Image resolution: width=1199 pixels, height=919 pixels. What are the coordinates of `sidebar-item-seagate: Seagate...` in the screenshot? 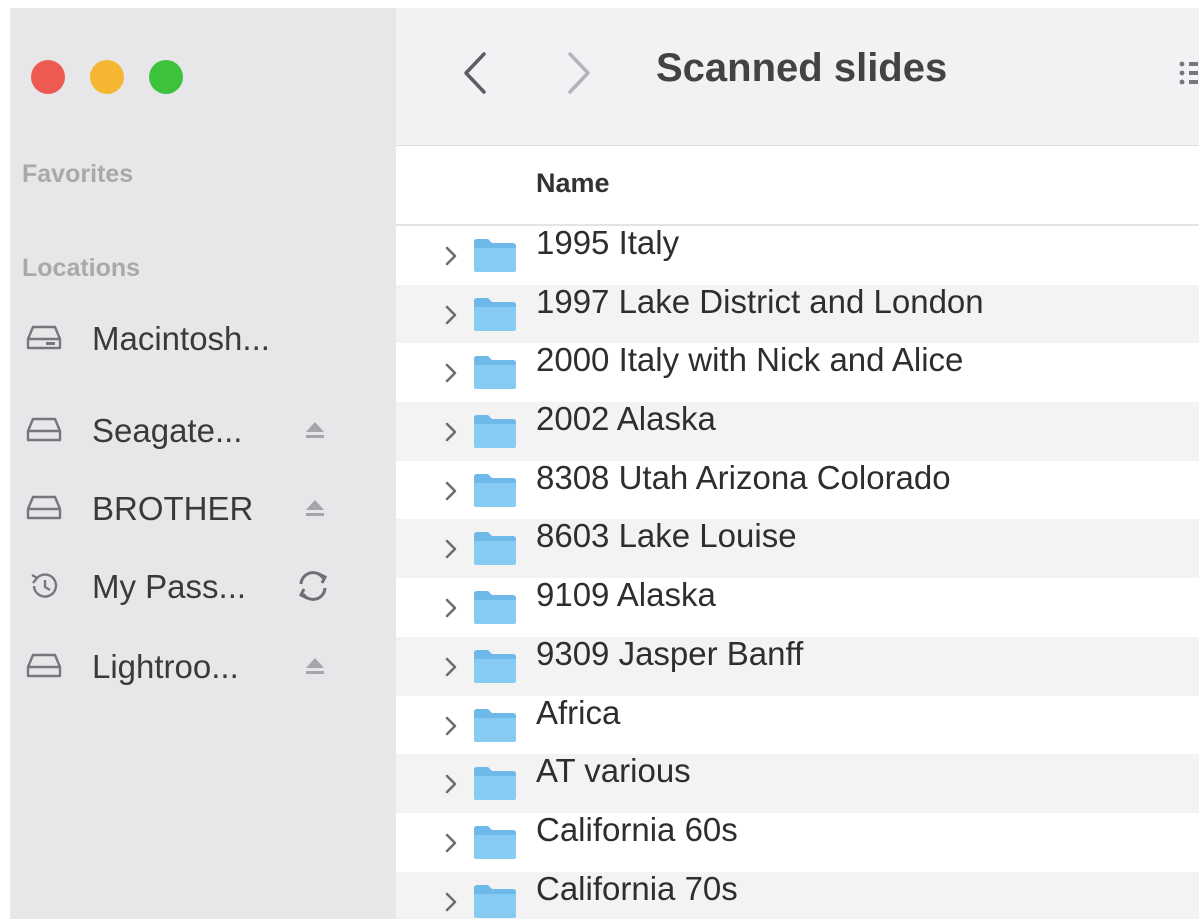 It's located at (203, 429).